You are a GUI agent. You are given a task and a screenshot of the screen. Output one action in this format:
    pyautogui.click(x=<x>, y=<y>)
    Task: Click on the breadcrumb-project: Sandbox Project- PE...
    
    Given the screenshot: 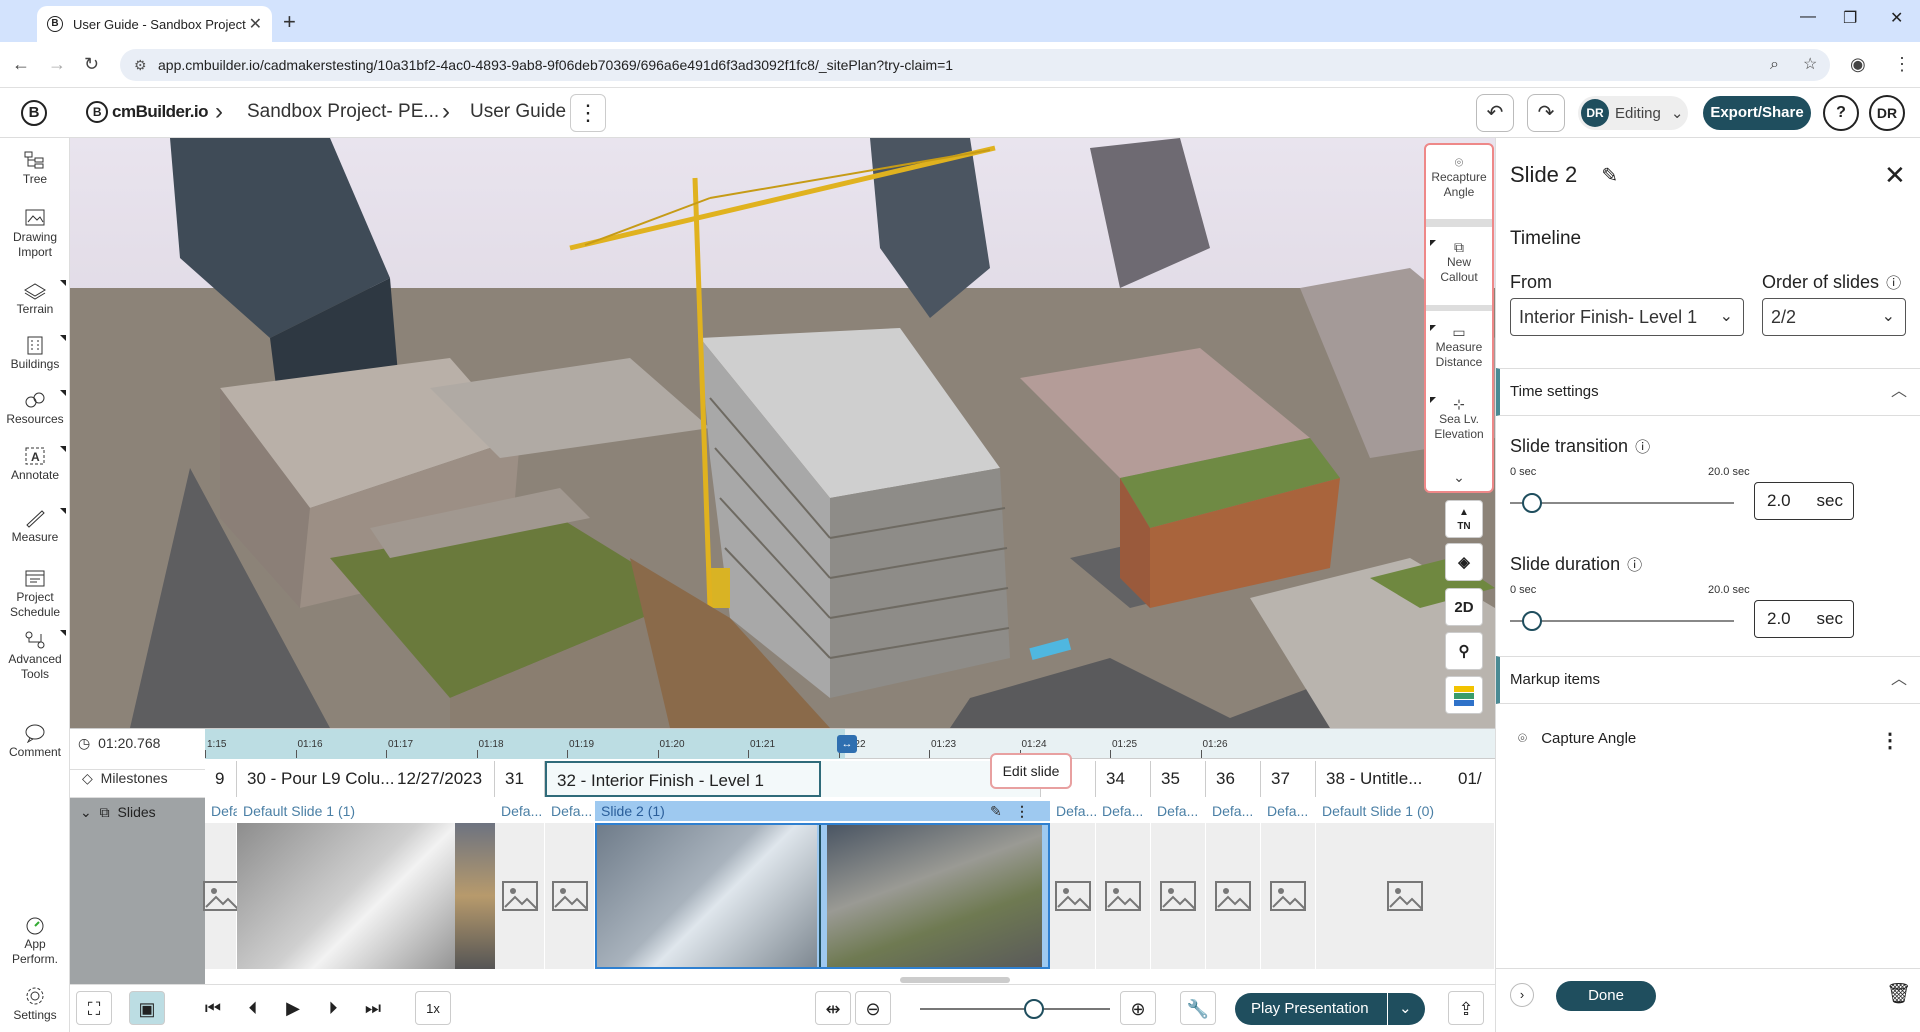 What is the action you would take?
    pyautogui.click(x=343, y=112)
    